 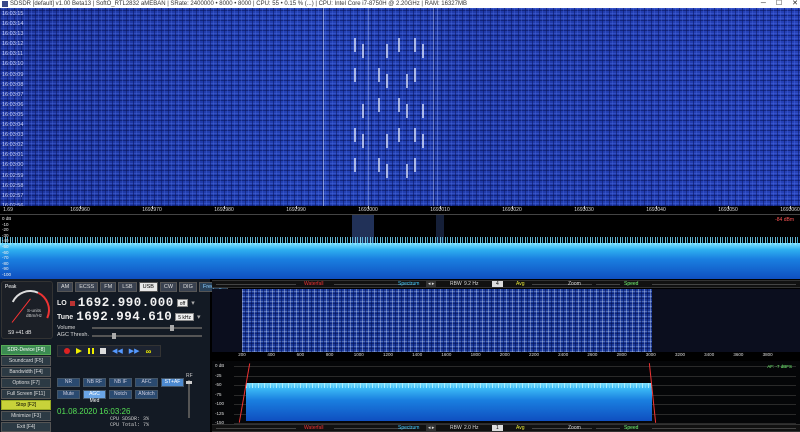 I want to click on maximize-button: ☐, so click(x=779, y=4).